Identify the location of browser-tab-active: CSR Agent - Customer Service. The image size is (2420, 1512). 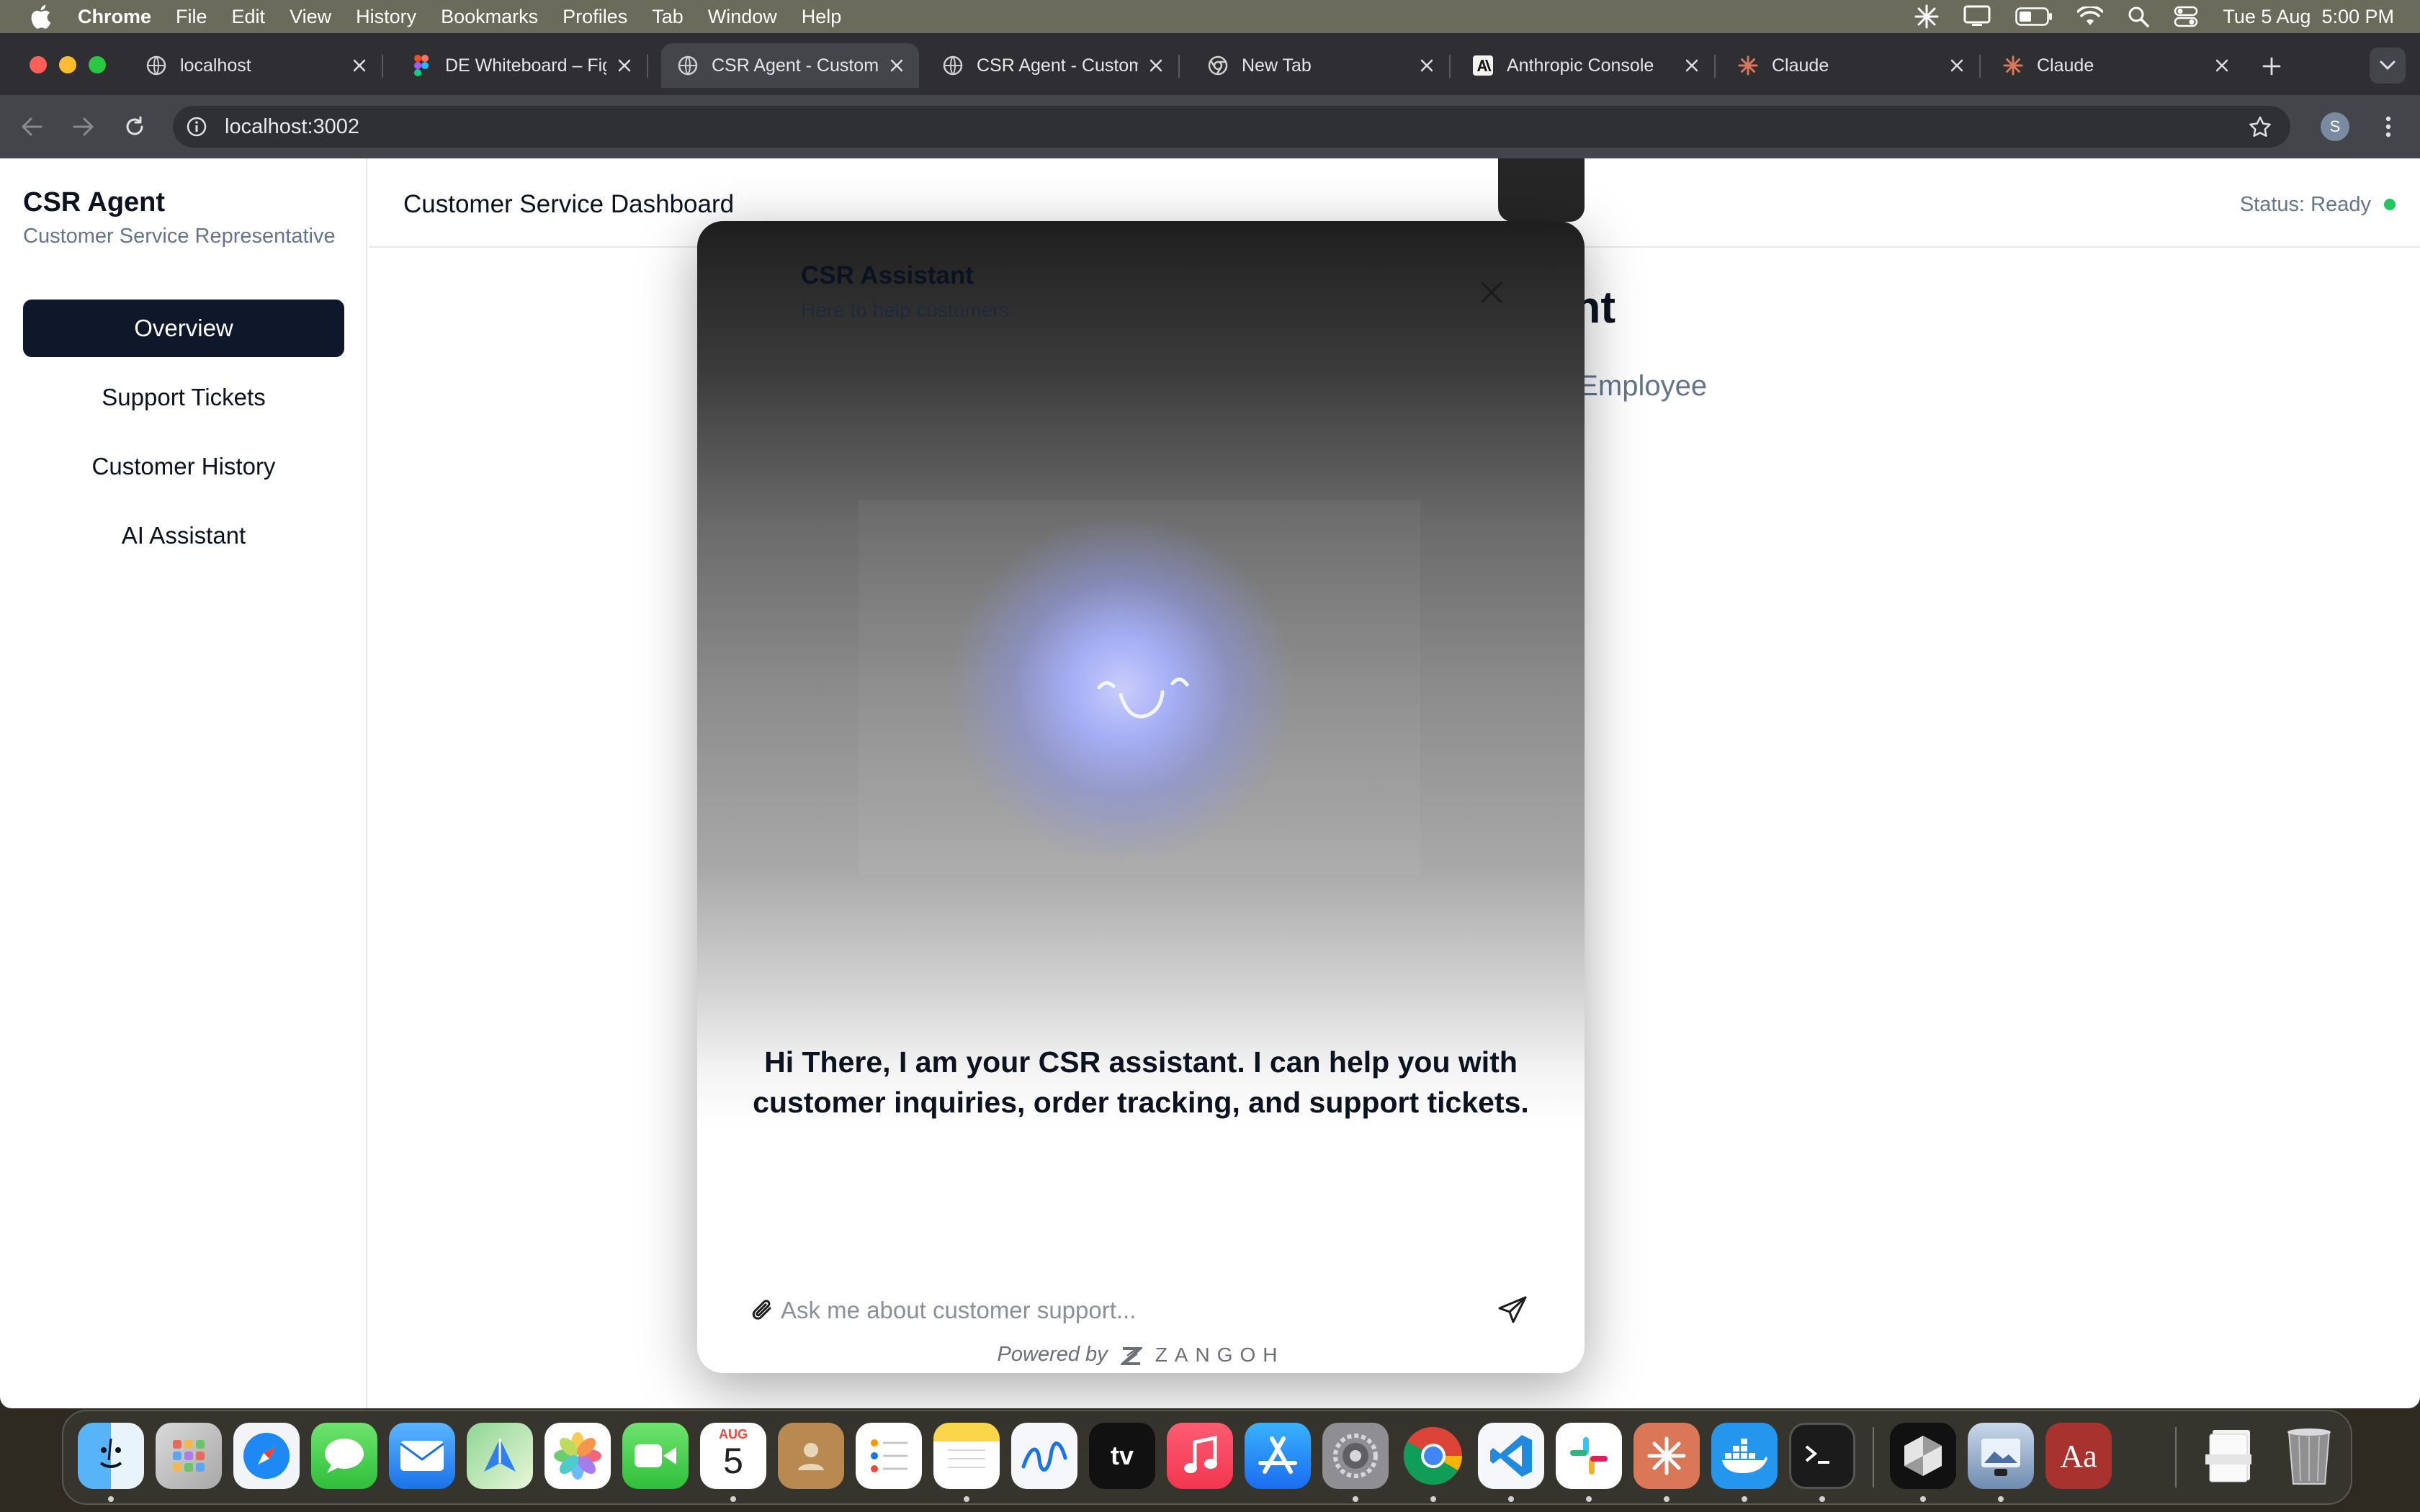
(790, 65).